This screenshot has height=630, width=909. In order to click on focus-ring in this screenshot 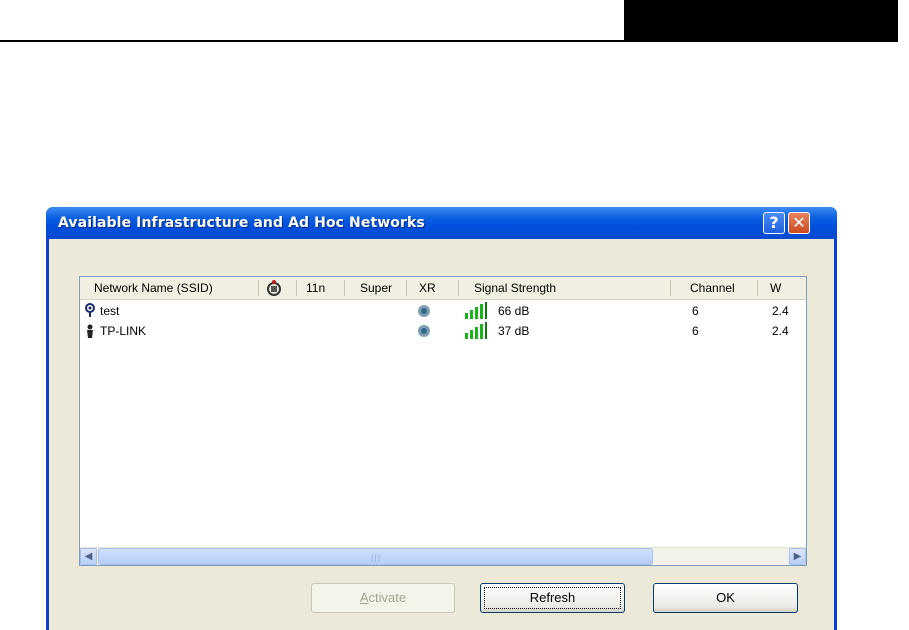, I will do `click(552, 598)`.